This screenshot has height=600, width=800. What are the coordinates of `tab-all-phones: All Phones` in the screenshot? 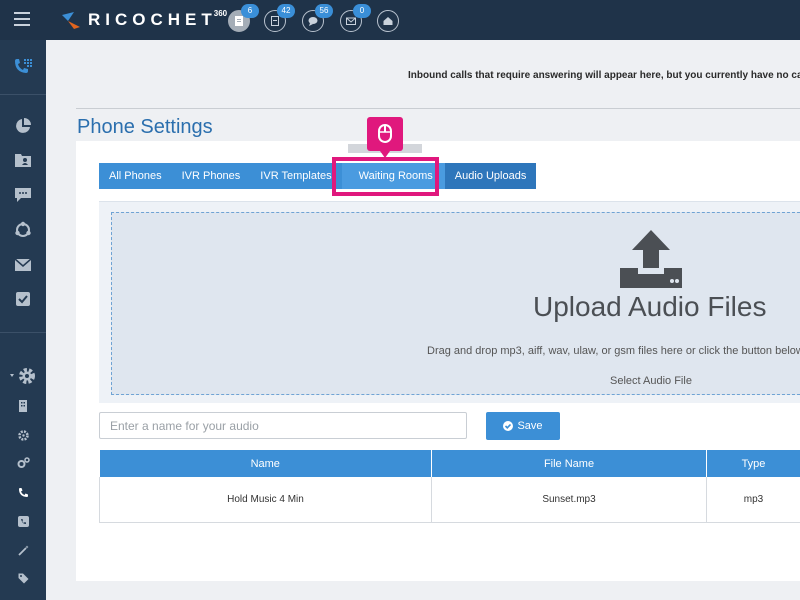 It's located at (135, 176).